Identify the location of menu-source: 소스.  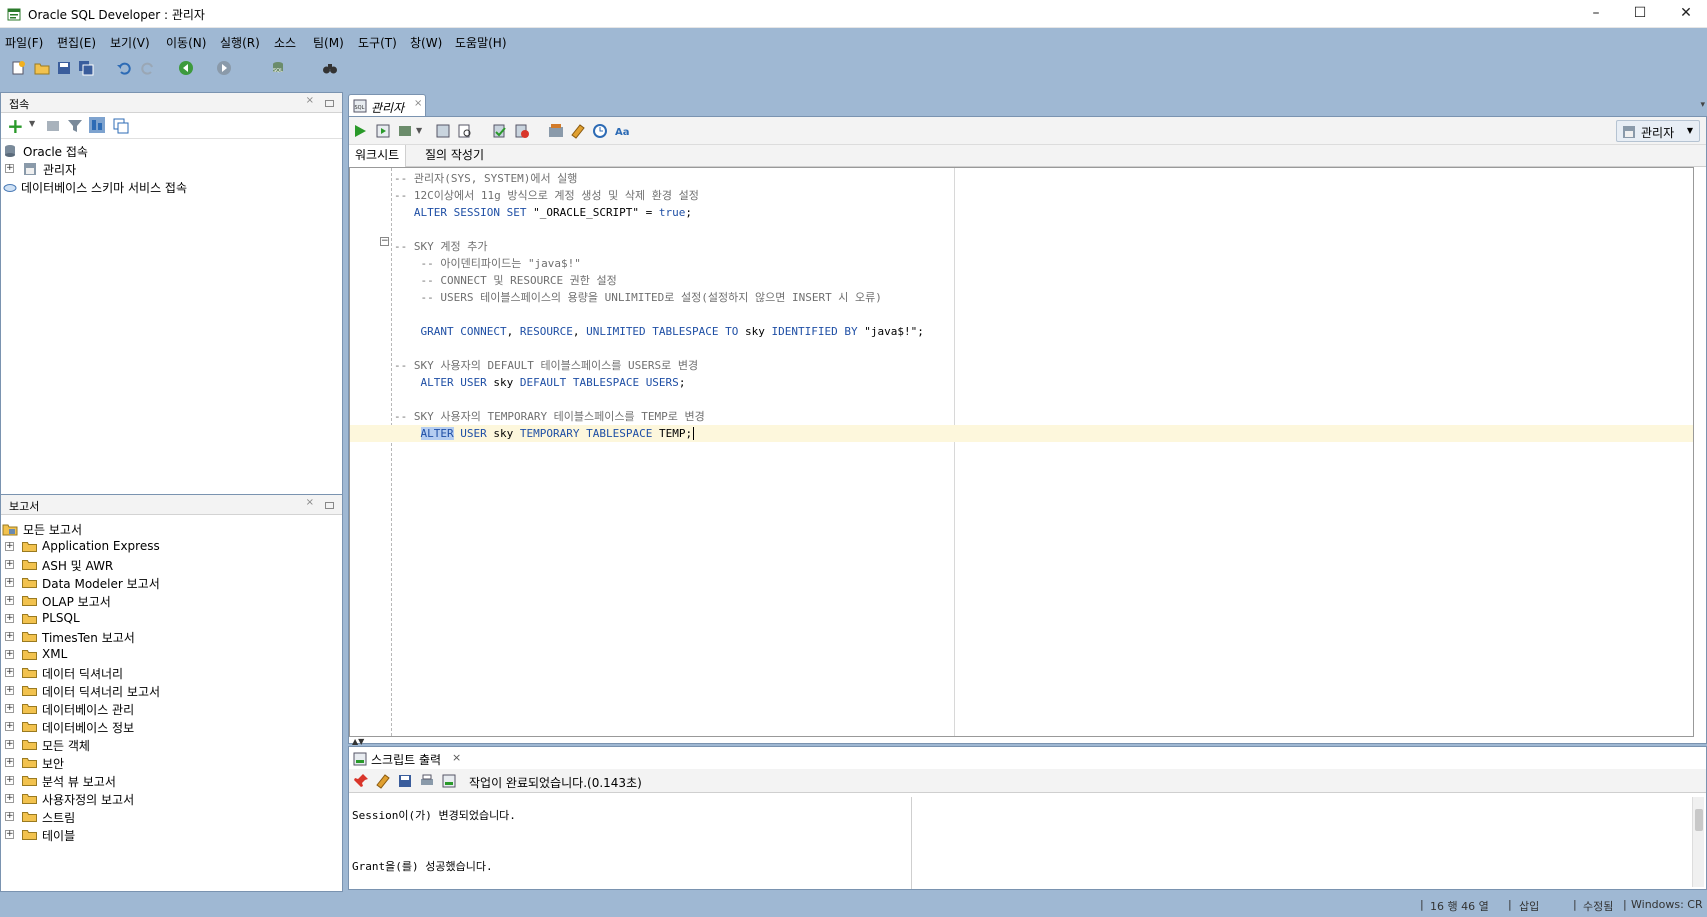
(285, 42).